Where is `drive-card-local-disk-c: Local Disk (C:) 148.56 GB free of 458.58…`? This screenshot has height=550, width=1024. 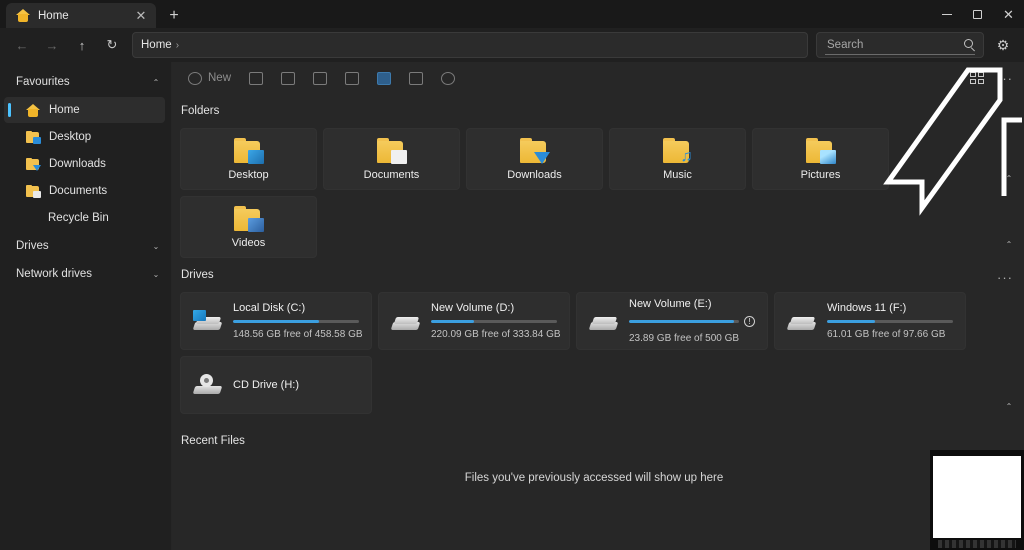
drive-card-local-disk-c: Local Disk (C:) 148.56 GB free of 458.58… is located at coordinates (276, 321).